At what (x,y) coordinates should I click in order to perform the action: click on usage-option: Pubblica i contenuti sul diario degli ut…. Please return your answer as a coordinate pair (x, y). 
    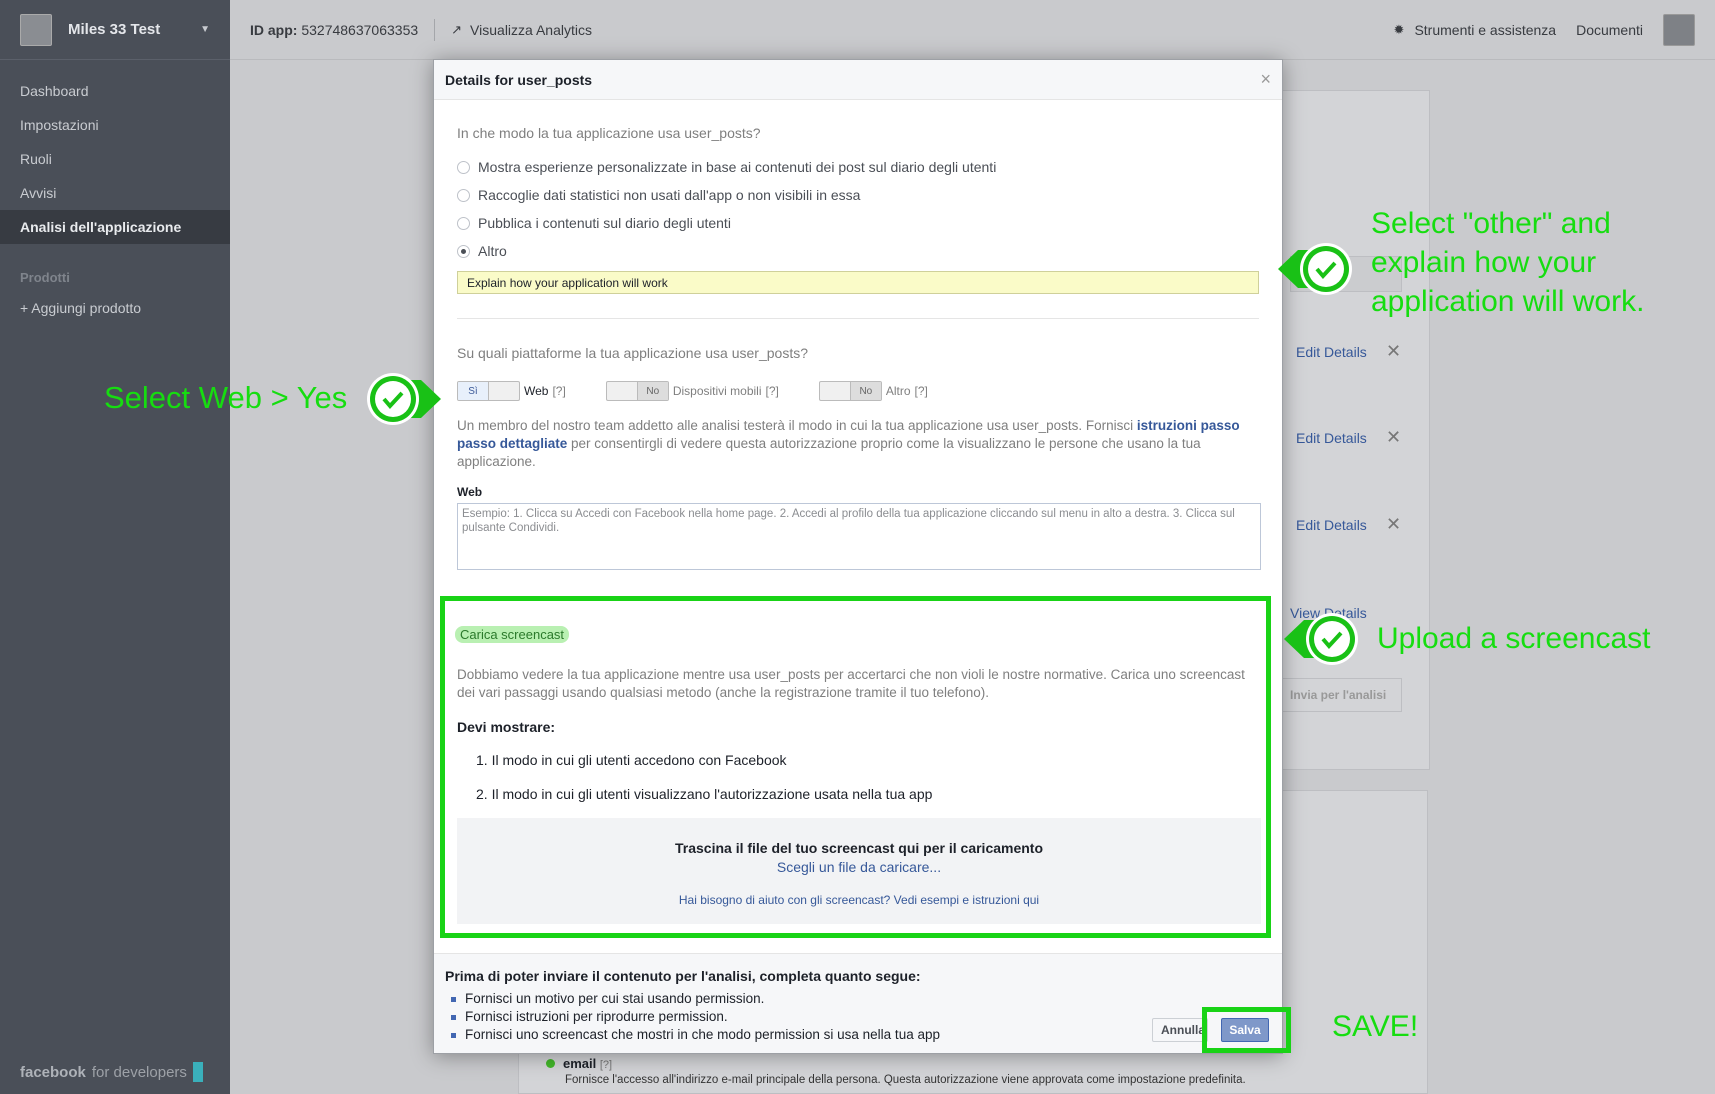
    Looking at the image, I should click on (858, 223).